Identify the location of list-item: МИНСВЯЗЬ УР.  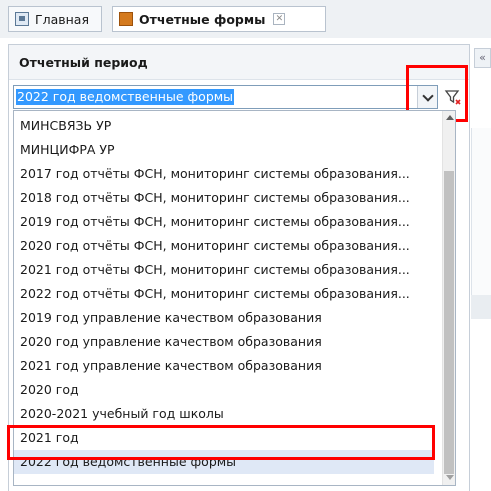
(224, 126).